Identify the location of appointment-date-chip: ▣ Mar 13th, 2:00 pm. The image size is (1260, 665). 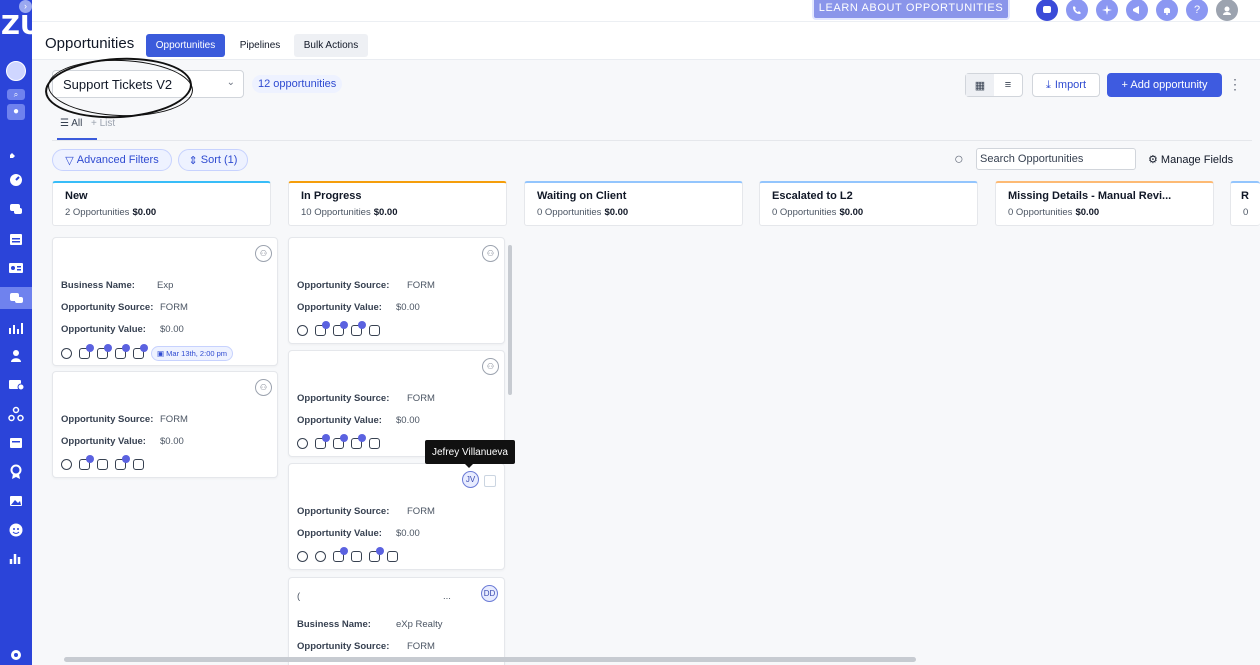
(192, 353).